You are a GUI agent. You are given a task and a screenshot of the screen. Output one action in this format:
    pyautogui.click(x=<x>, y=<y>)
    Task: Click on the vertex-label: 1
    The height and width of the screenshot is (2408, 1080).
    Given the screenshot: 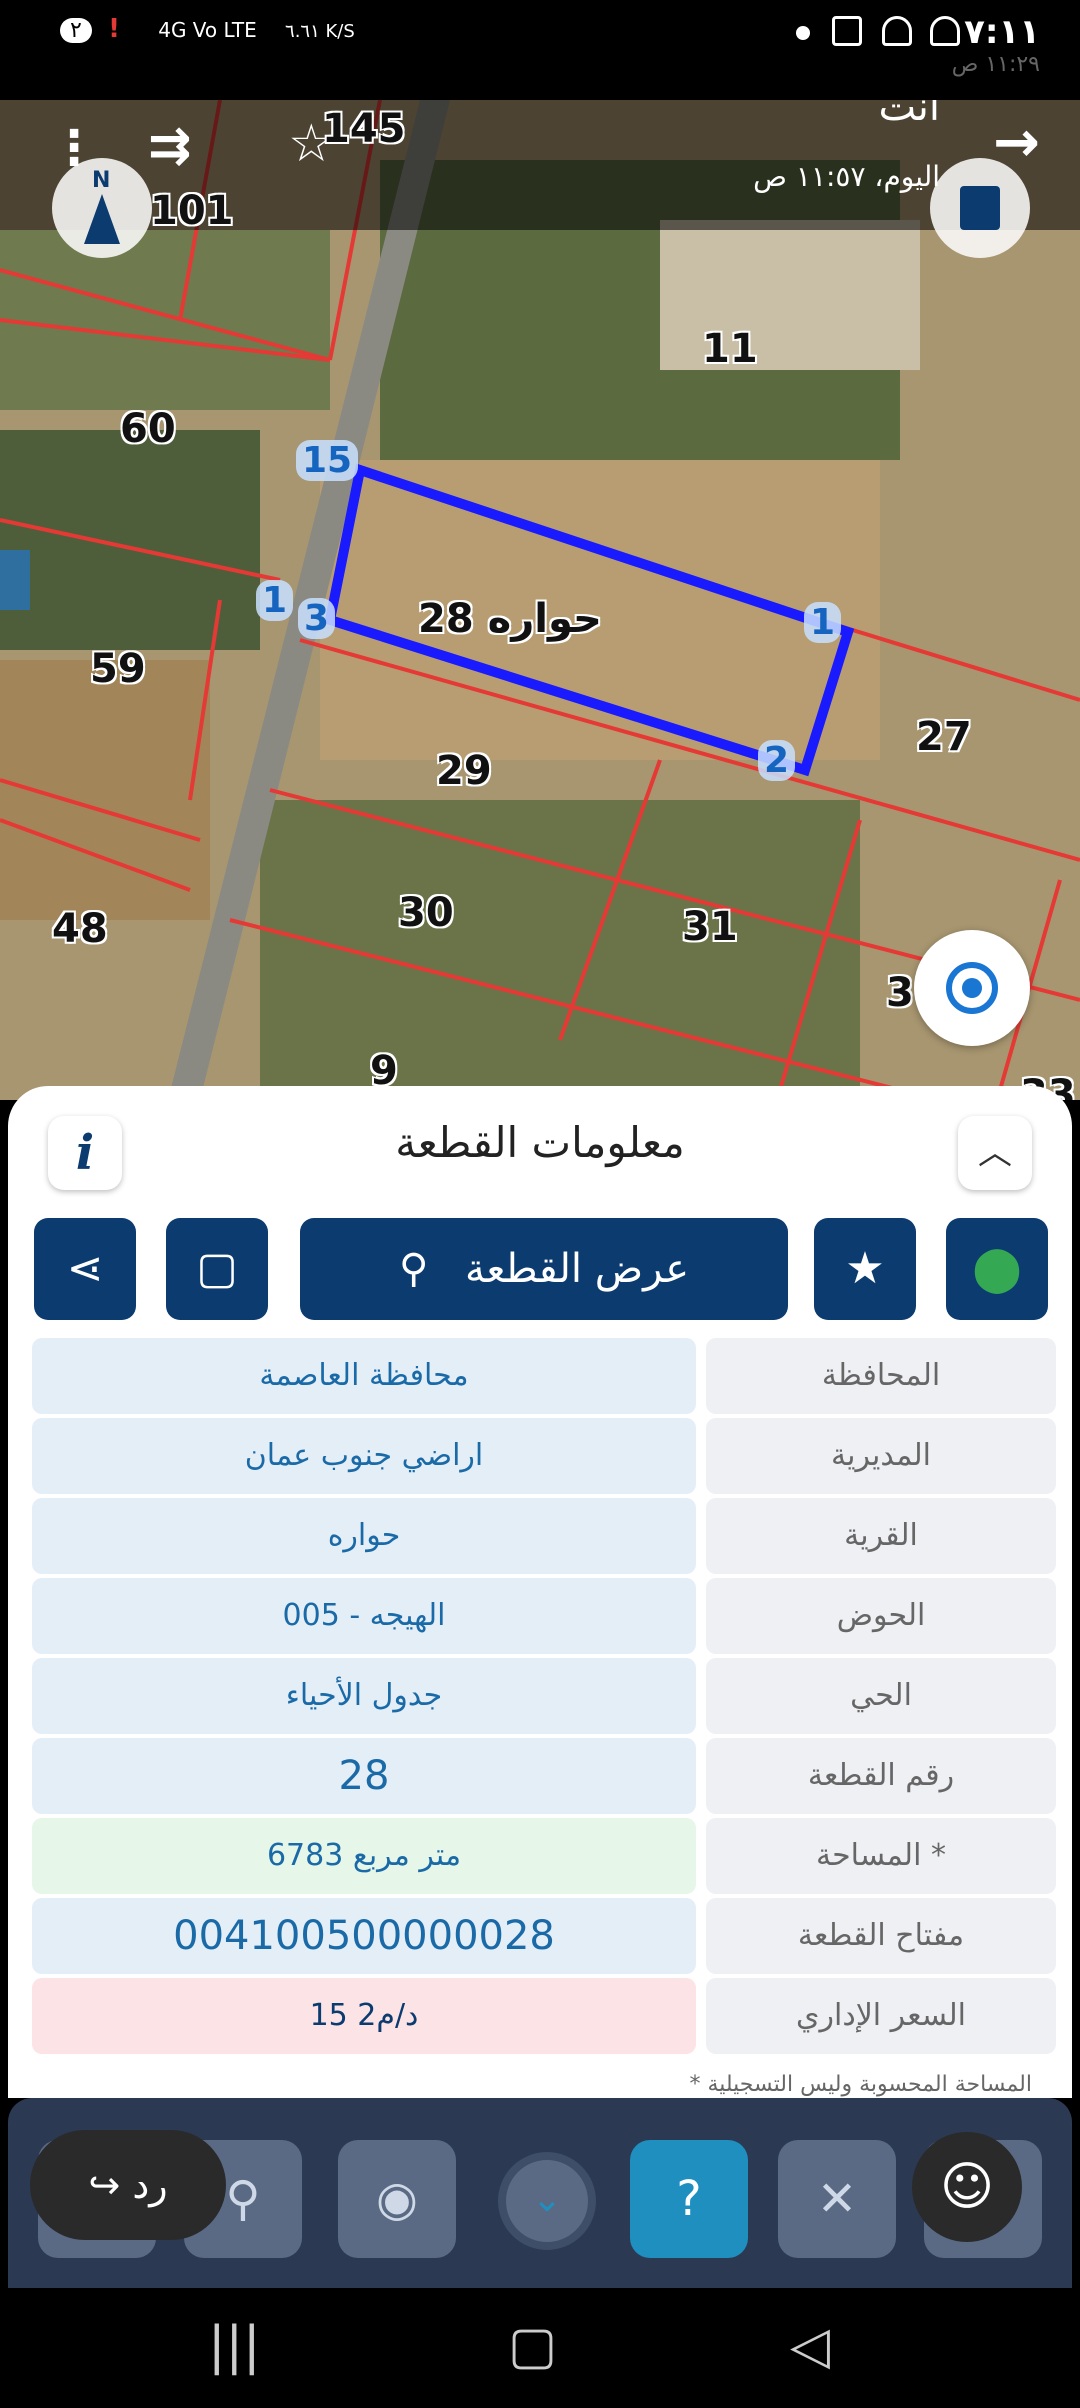 What is the action you would take?
    pyautogui.click(x=275, y=600)
    